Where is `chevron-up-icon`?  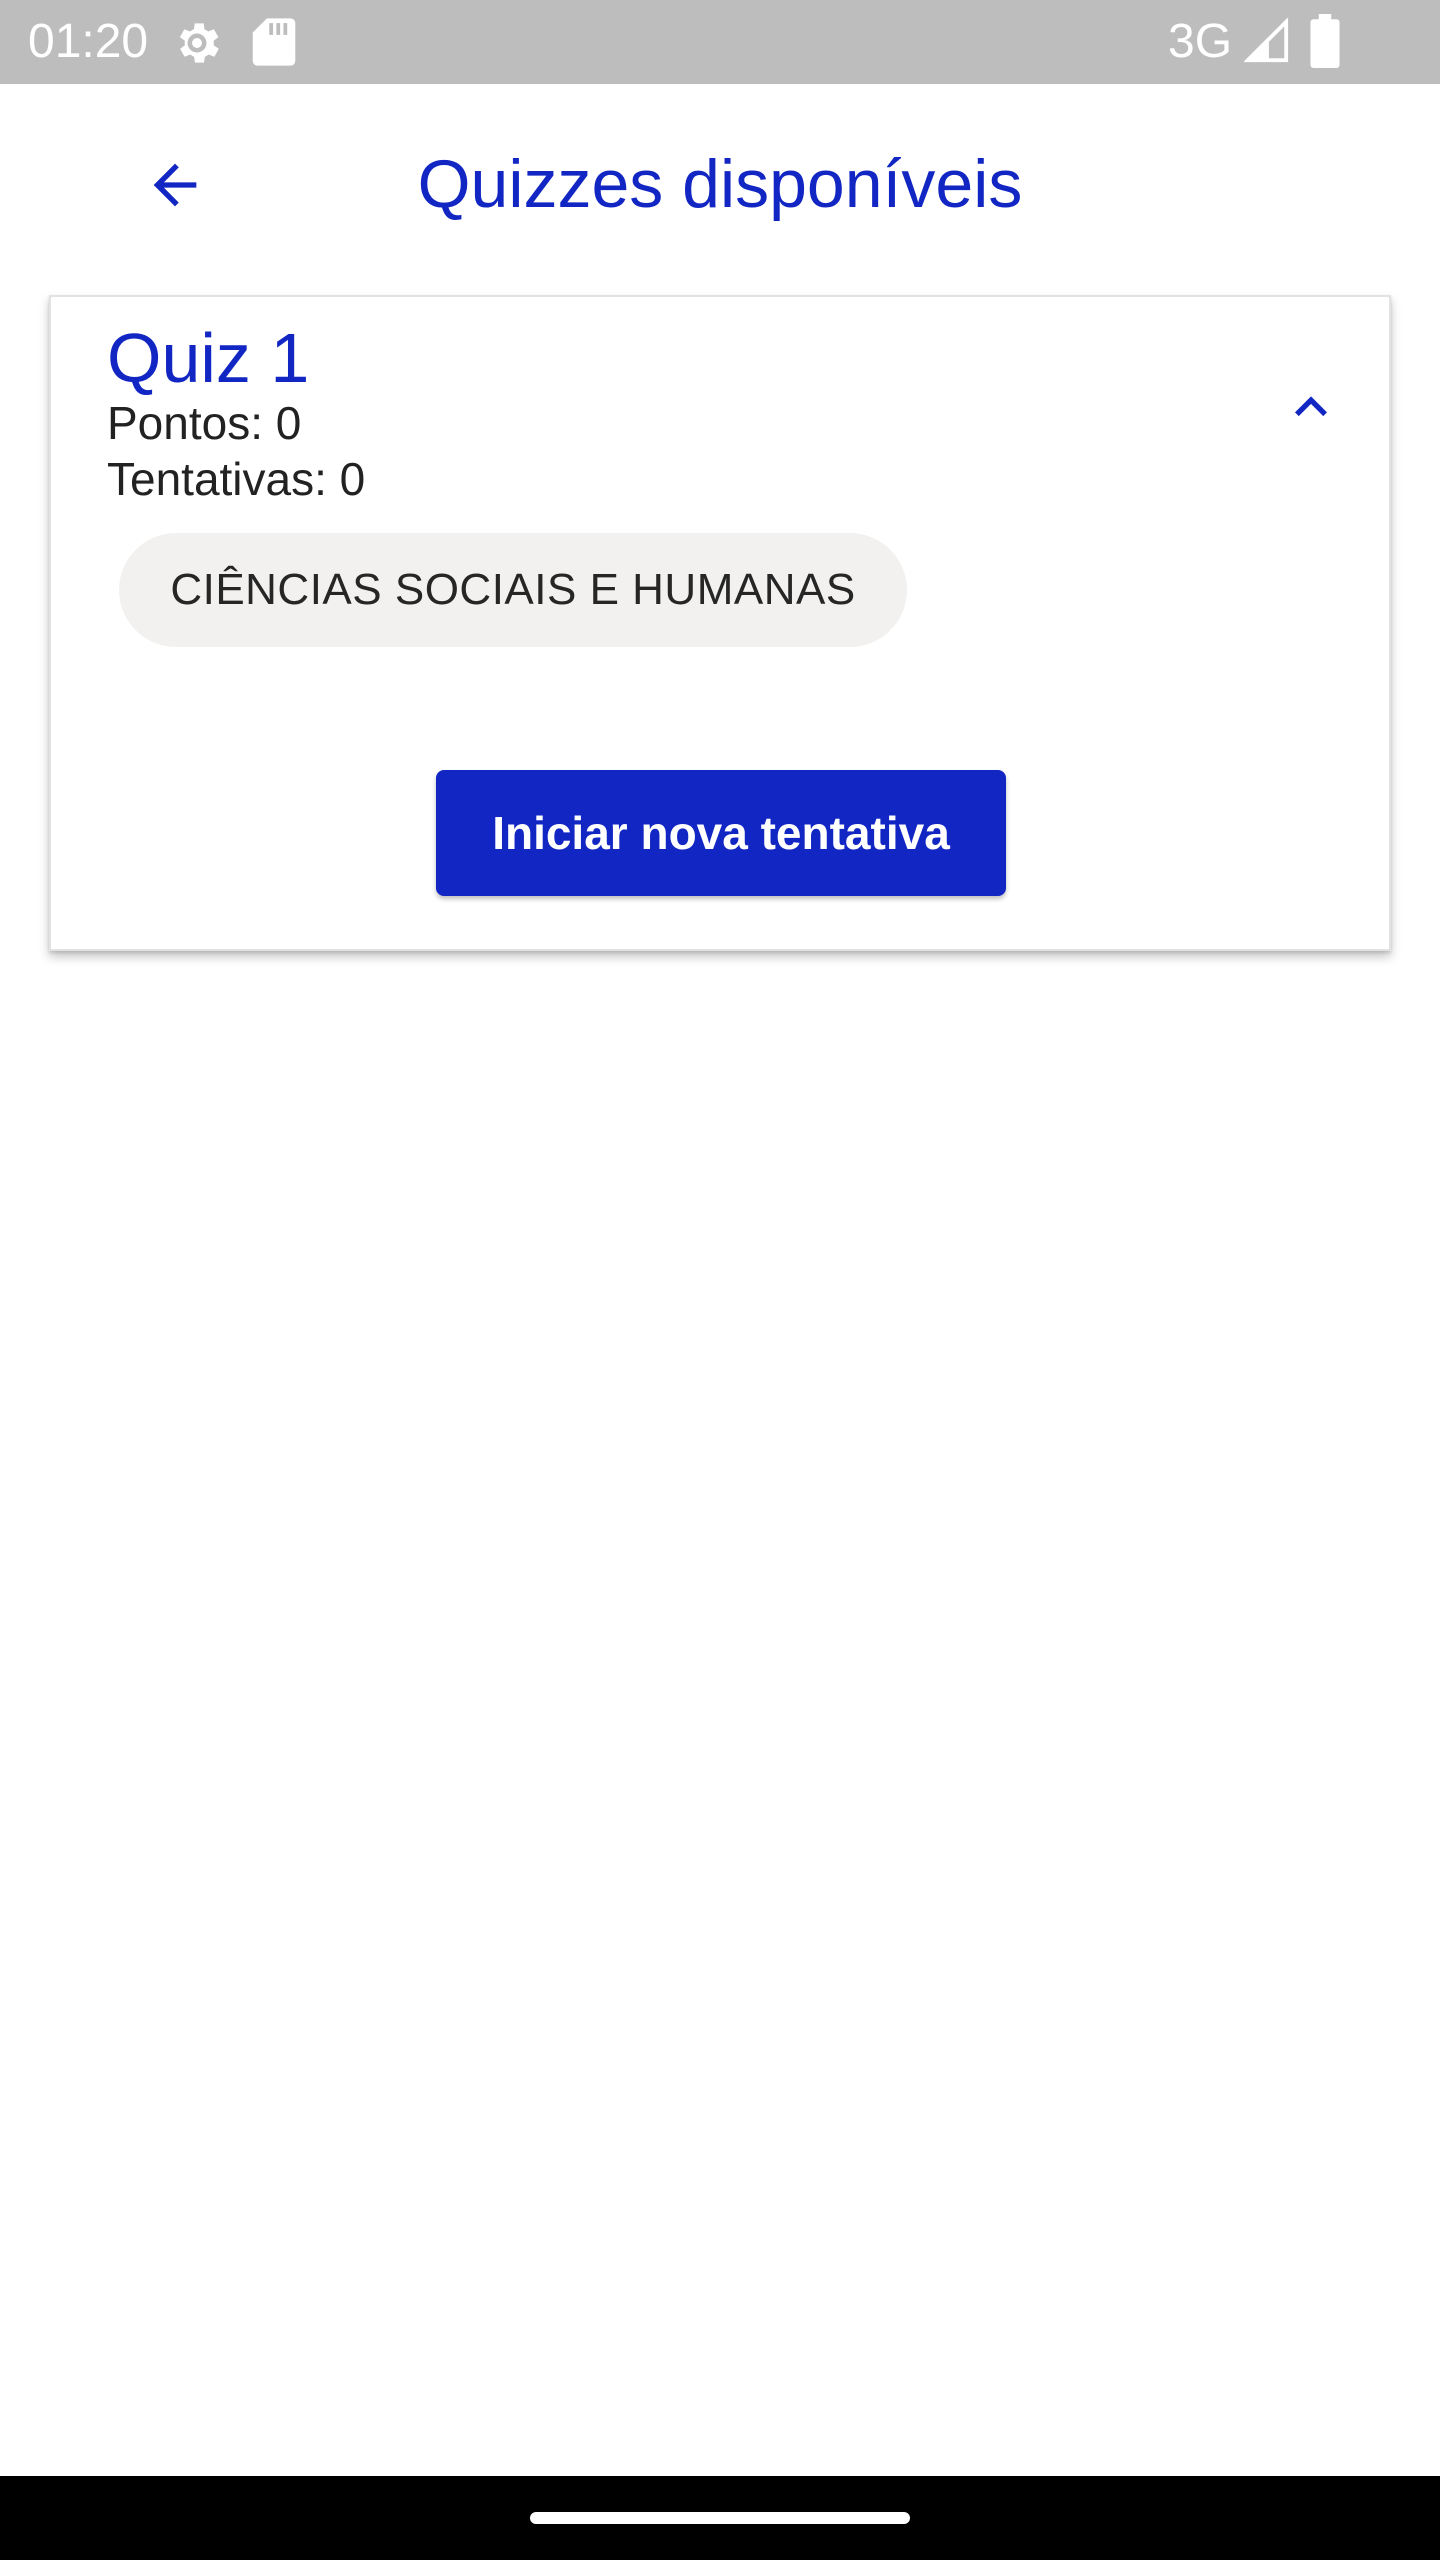
chevron-up-icon is located at coordinates (1311, 409).